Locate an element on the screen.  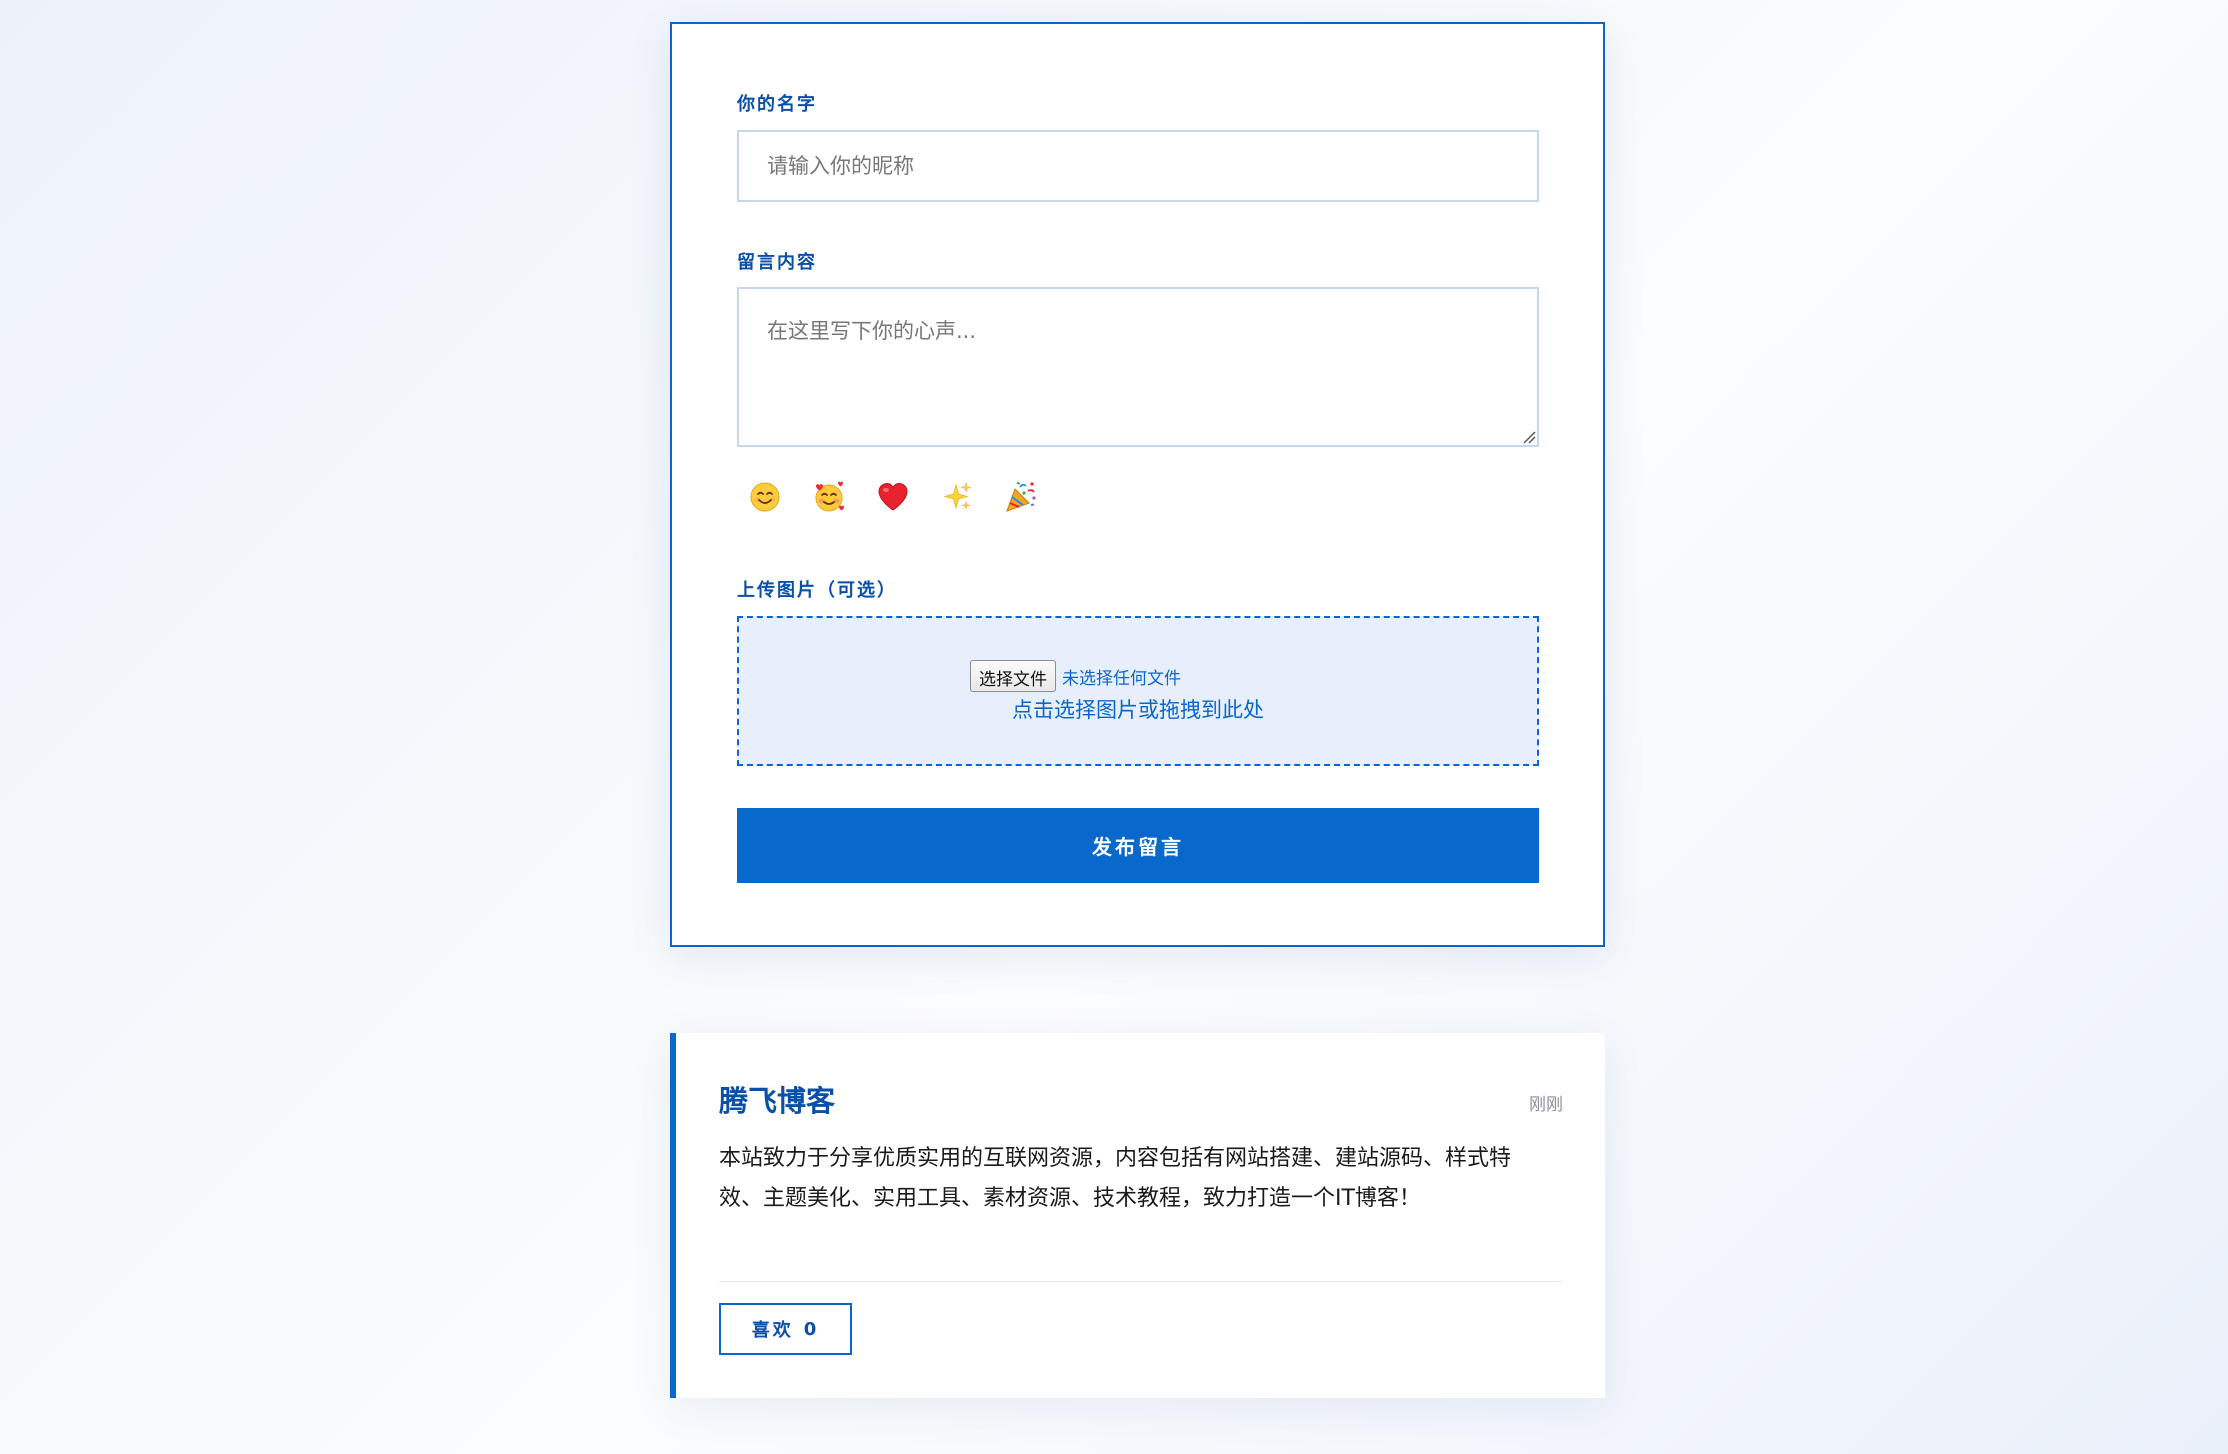
sparkles-icon is located at coordinates (957, 497).